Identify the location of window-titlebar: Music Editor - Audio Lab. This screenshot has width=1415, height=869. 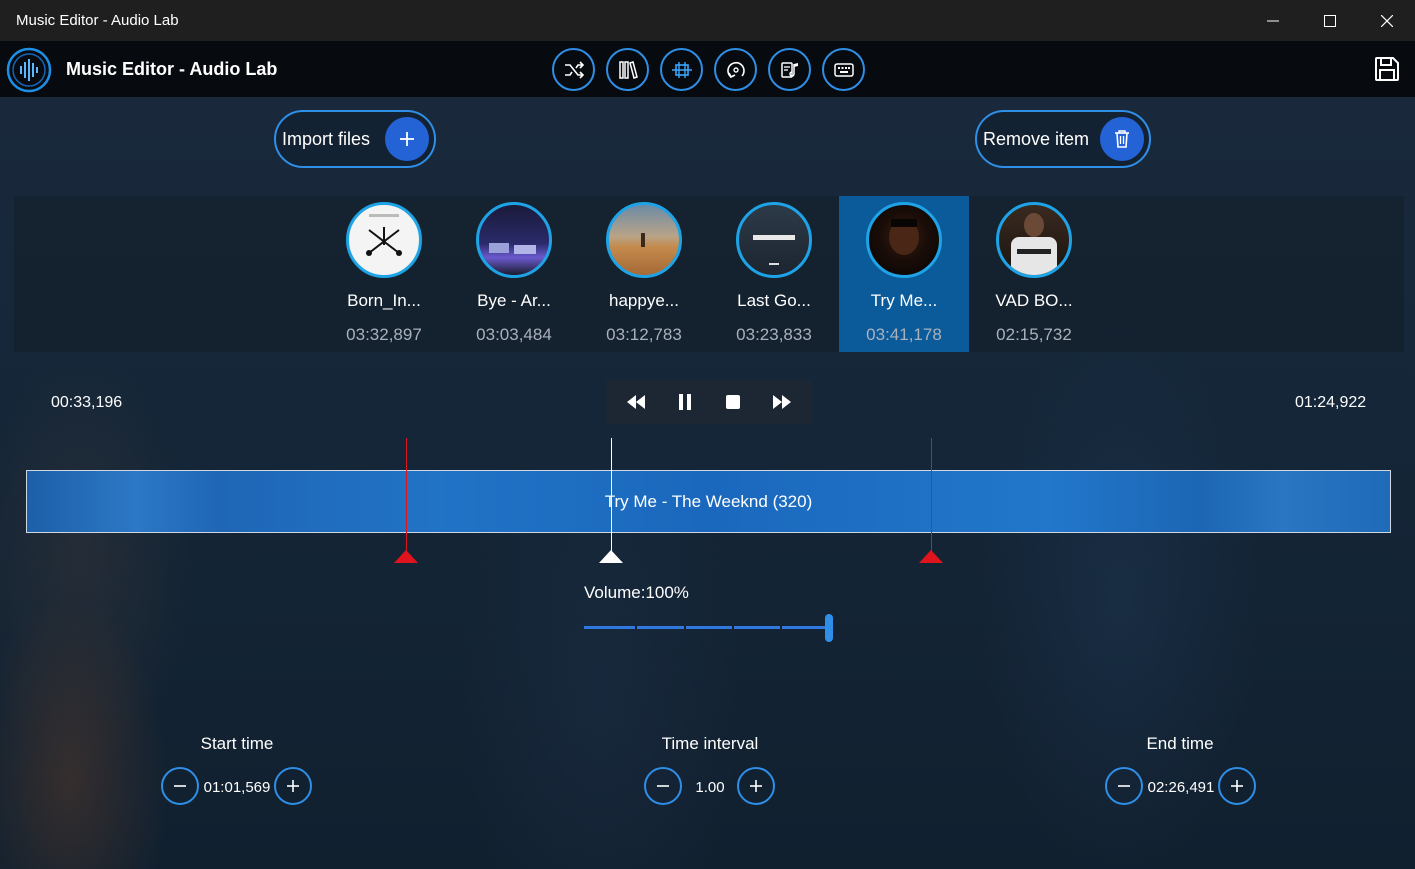
(707, 20).